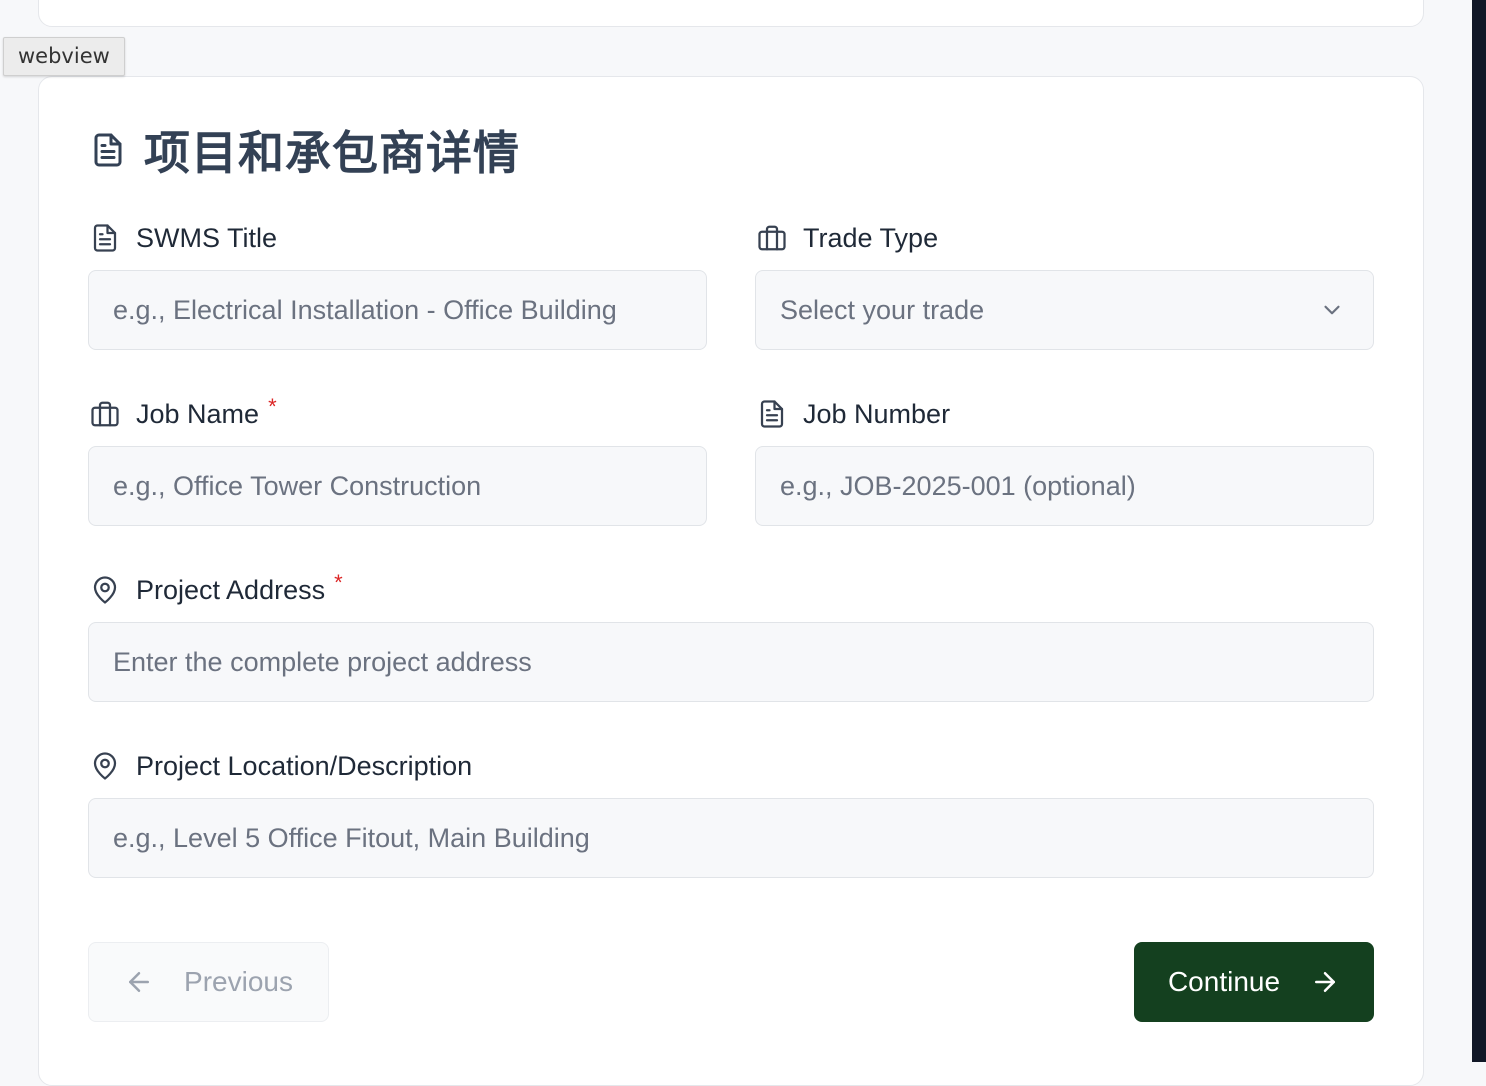 This screenshot has height=1086, width=1486. I want to click on project-address-placeholder: Enter the complete project address, so click(322, 661).